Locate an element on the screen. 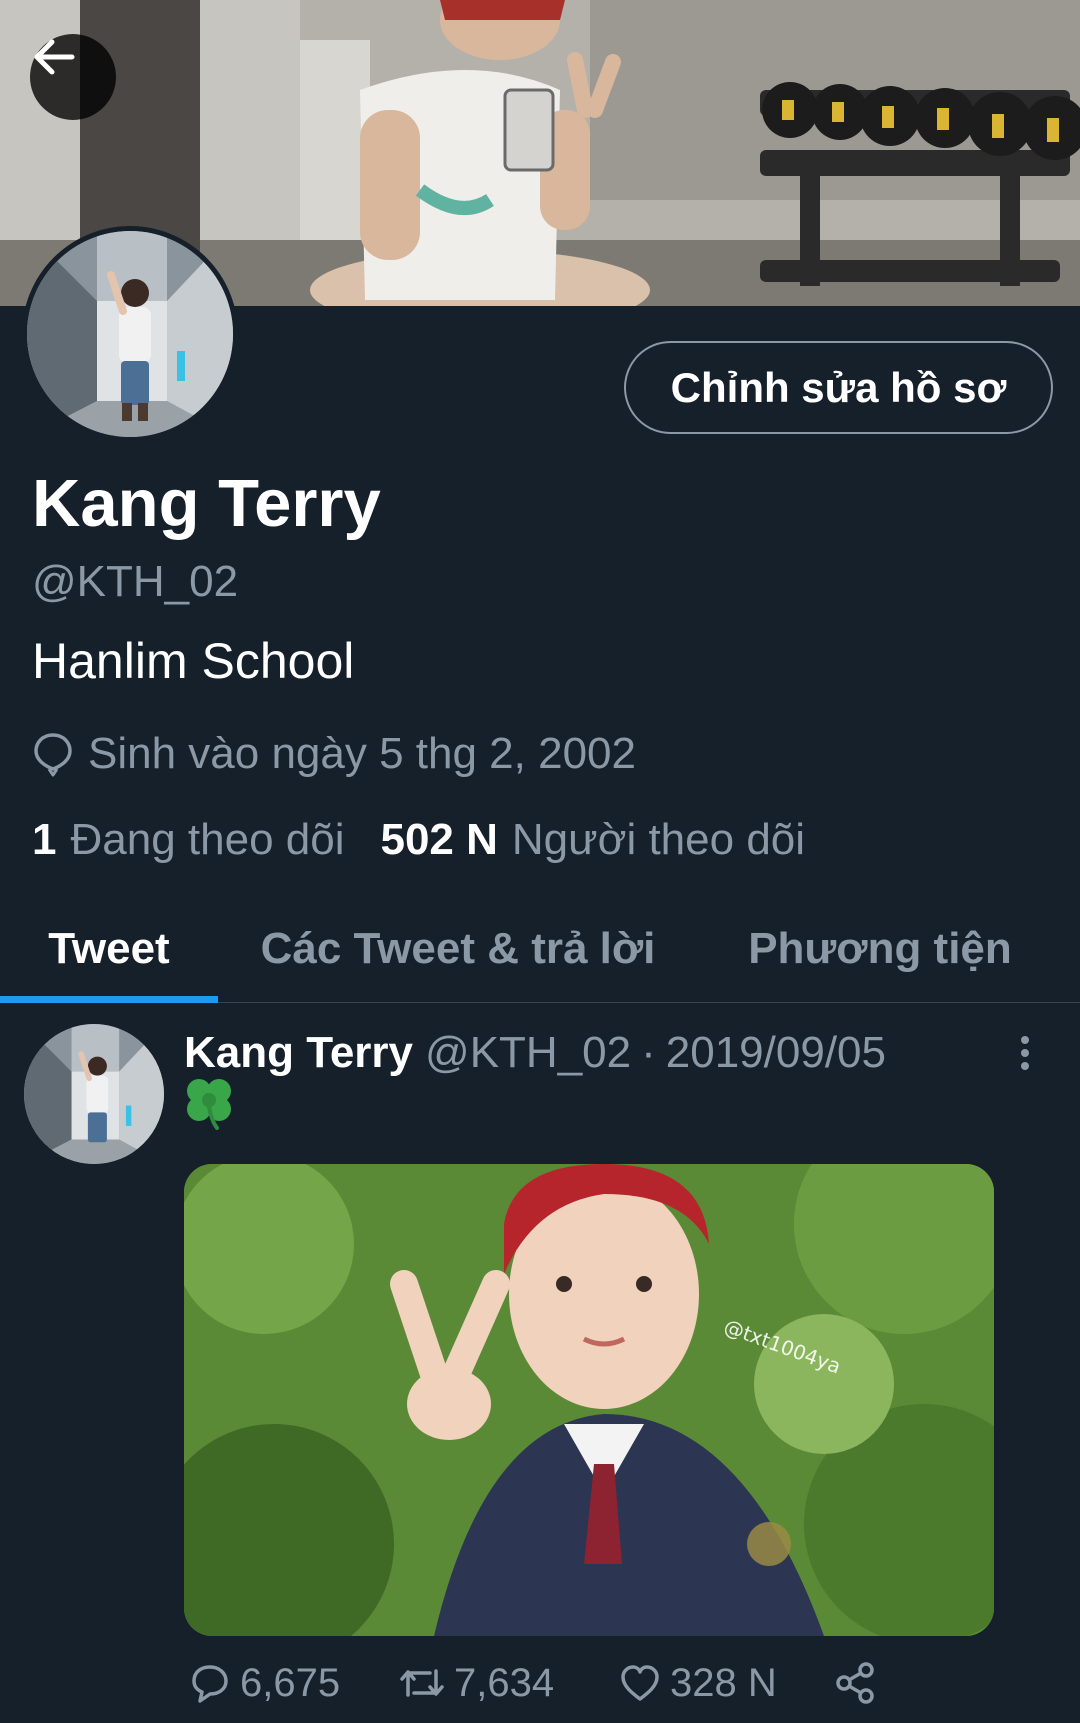 This screenshot has width=1080, height=1723. heart-icon is located at coordinates (640, 1683).